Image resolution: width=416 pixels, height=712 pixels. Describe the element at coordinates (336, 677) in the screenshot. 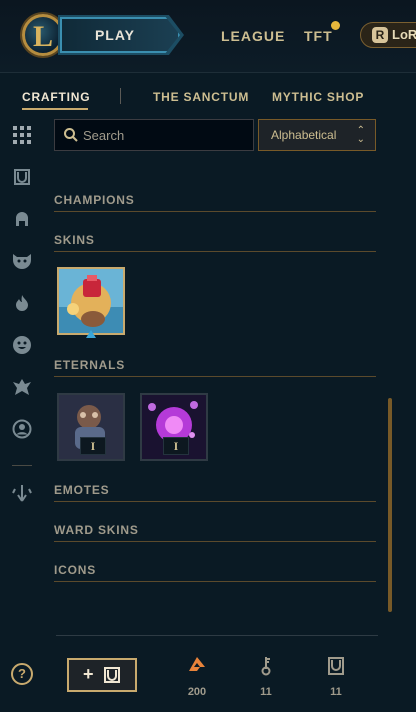

I see `chest-counter: 11` at that location.